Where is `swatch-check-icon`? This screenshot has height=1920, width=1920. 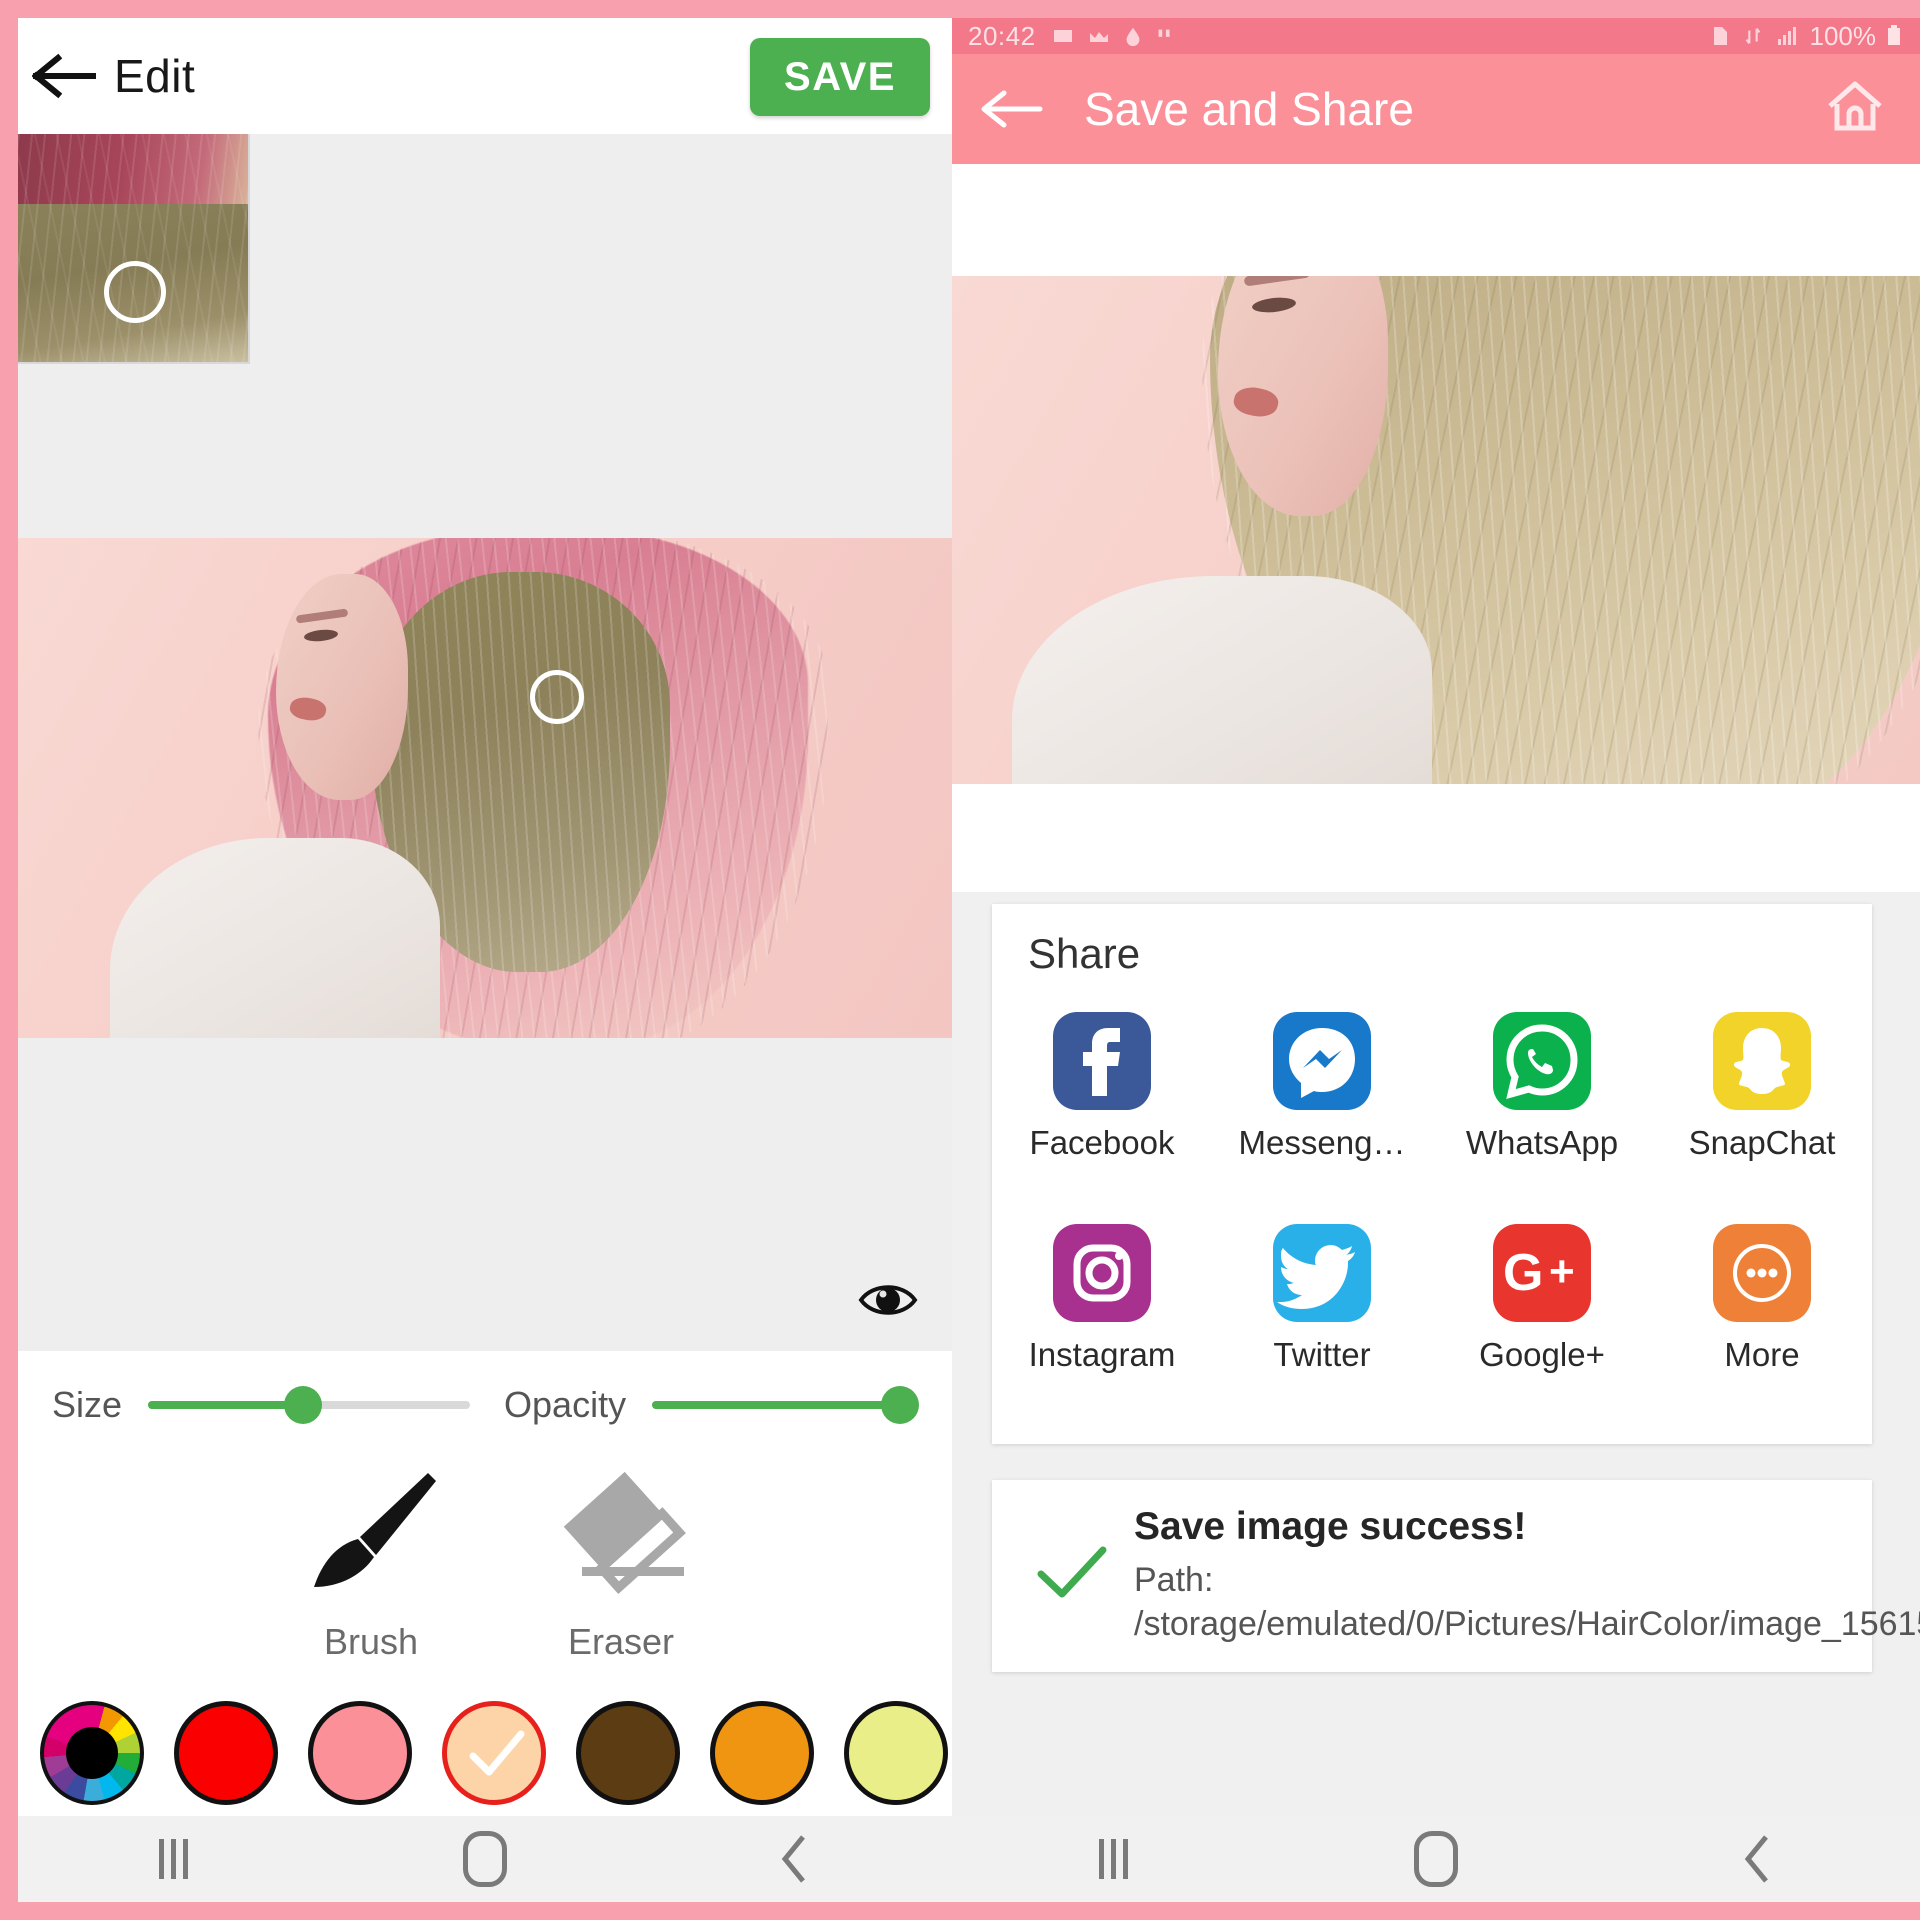 swatch-check-icon is located at coordinates (497, 1753).